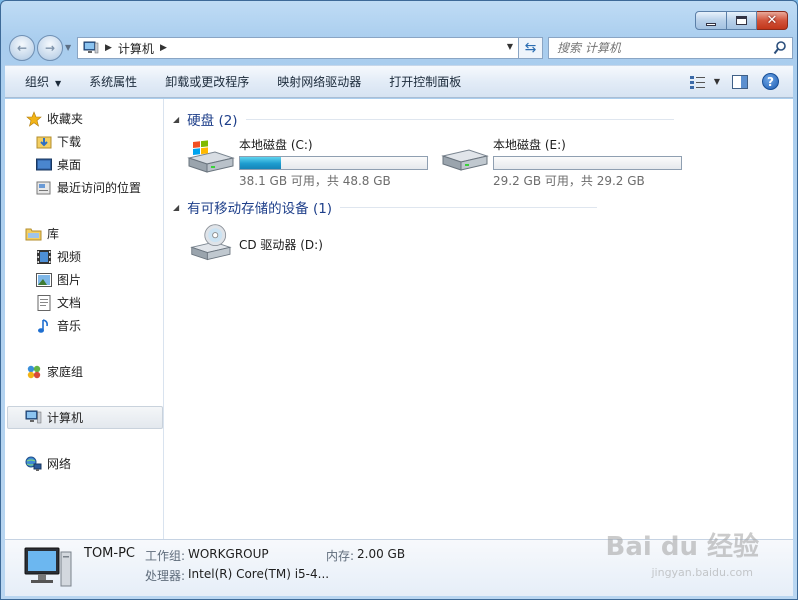 This screenshot has height=600, width=798. I want to click on sidebar-item-downloads: 下载, so click(58, 141).